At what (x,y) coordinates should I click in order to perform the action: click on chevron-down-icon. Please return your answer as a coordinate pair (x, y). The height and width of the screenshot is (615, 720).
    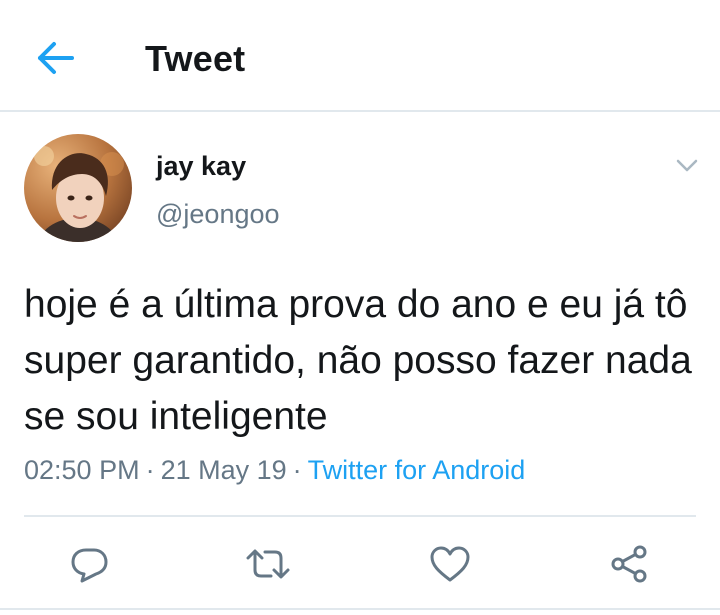
    Looking at the image, I should click on (687, 165).